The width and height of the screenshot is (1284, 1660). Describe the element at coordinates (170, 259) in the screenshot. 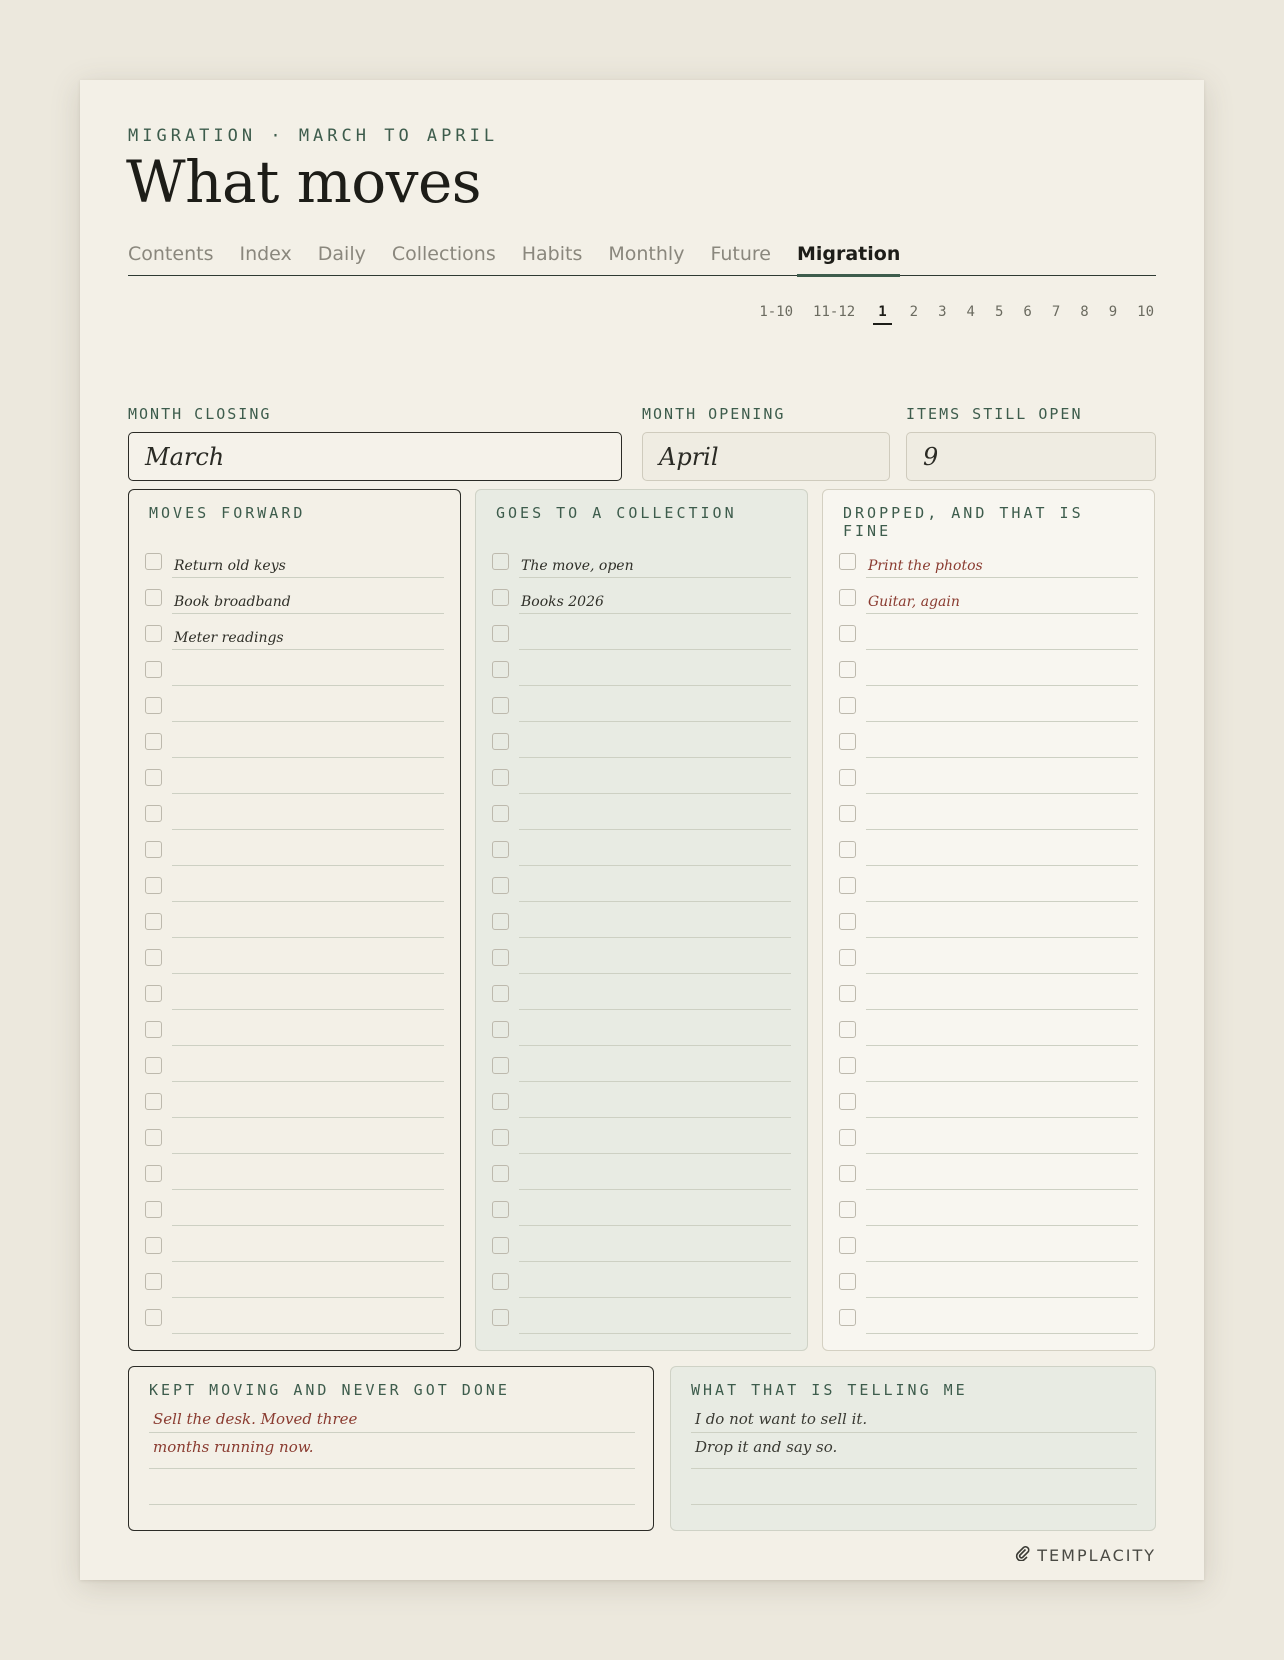

I see `tab-contents: Contents` at that location.